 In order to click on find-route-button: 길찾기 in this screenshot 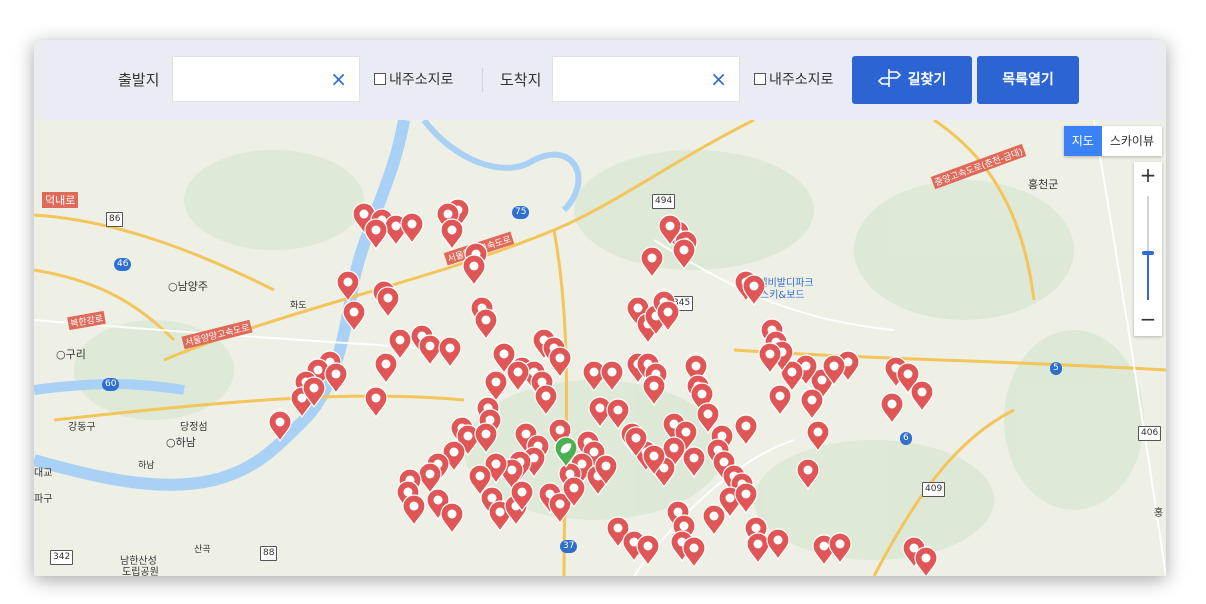, I will do `click(912, 80)`.